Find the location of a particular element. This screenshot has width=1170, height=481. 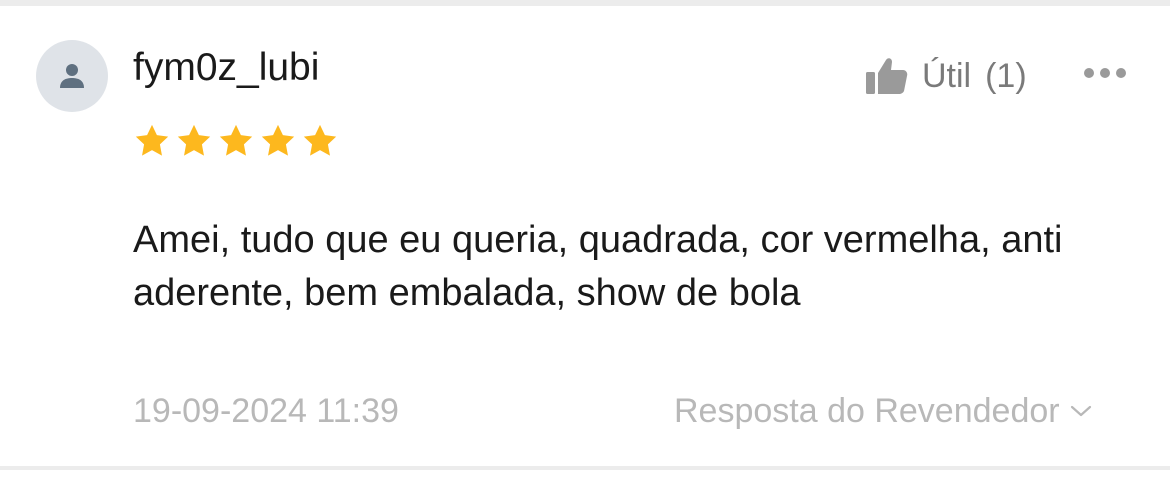

review-date: 19-09-2024 11:39 is located at coordinates (266, 411).